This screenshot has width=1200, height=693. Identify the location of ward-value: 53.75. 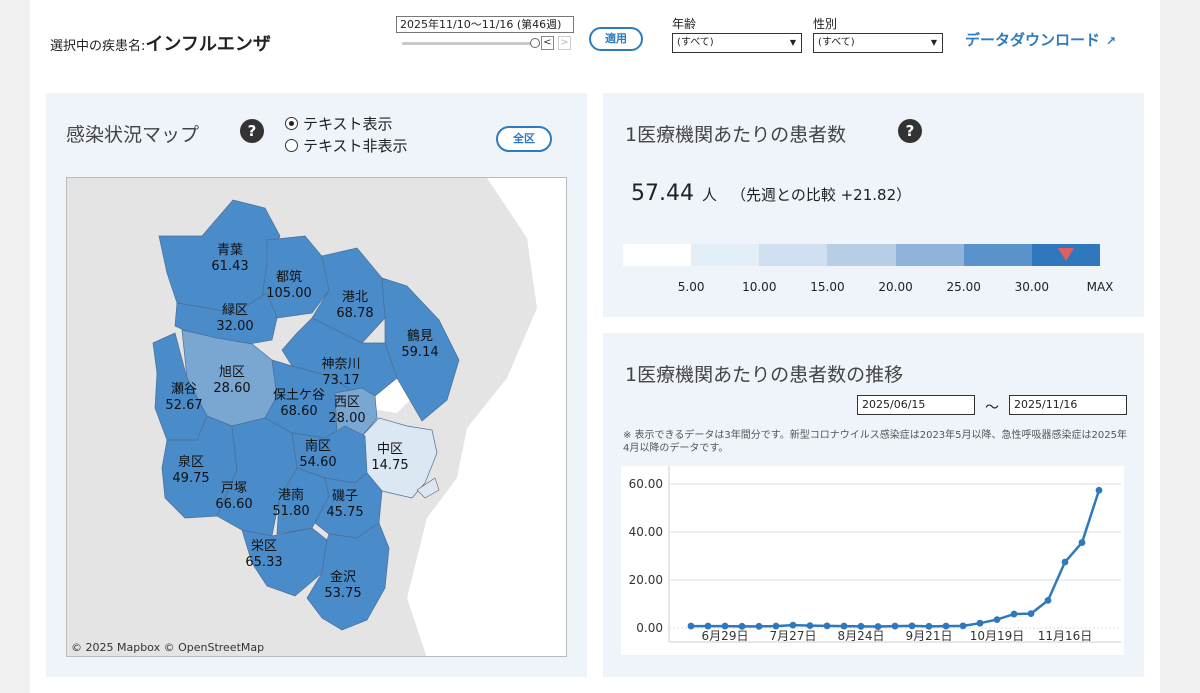
(342, 593).